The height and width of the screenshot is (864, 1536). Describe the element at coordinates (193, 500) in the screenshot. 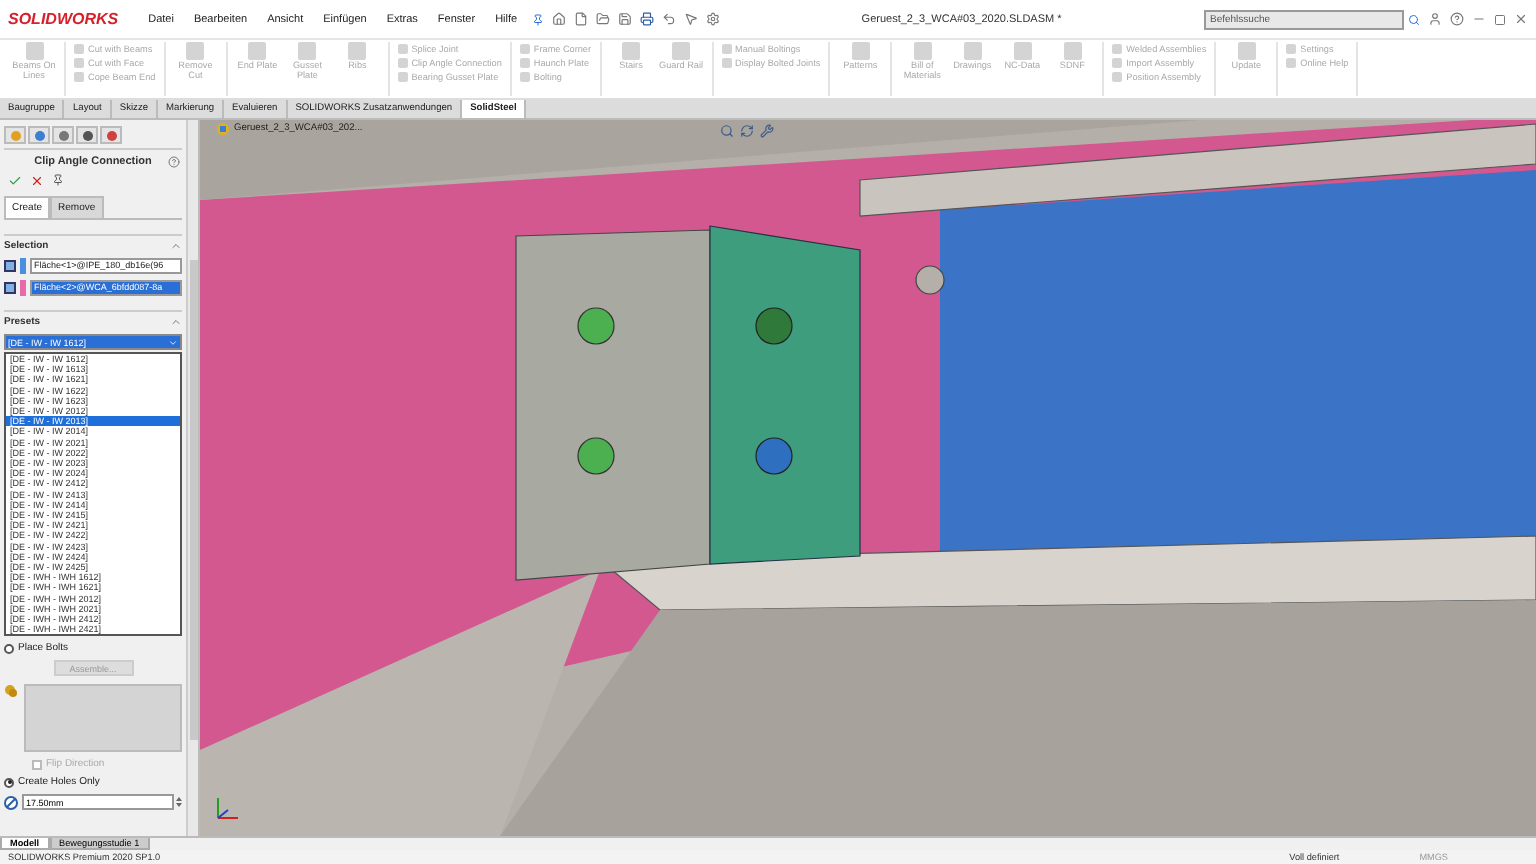

I see `scrollbar` at that location.